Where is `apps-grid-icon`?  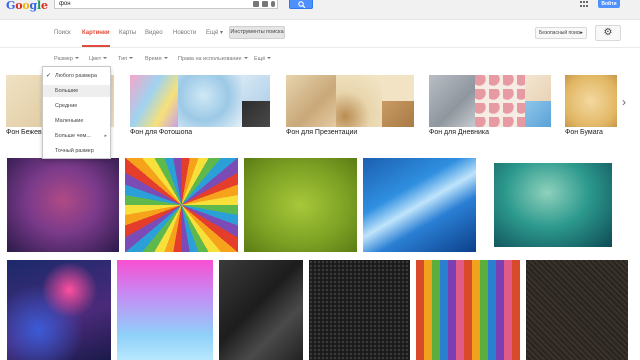
apps-grid-icon is located at coordinates (584, 4).